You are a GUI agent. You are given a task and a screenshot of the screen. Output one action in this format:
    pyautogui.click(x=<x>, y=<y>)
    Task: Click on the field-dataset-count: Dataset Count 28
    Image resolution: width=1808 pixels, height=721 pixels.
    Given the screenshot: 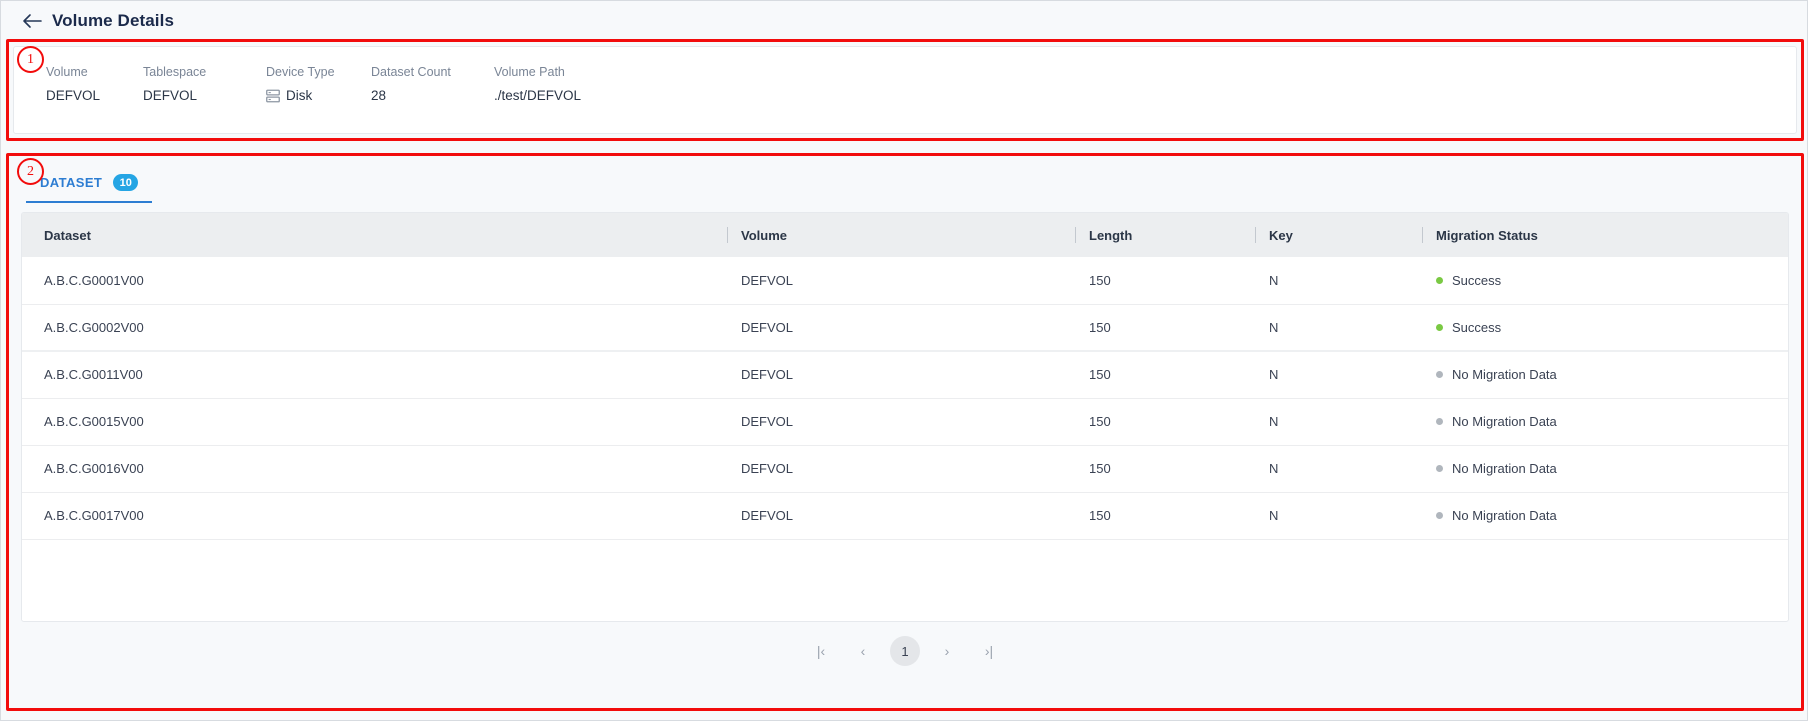 What is the action you would take?
    pyautogui.click(x=432, y=84)
    